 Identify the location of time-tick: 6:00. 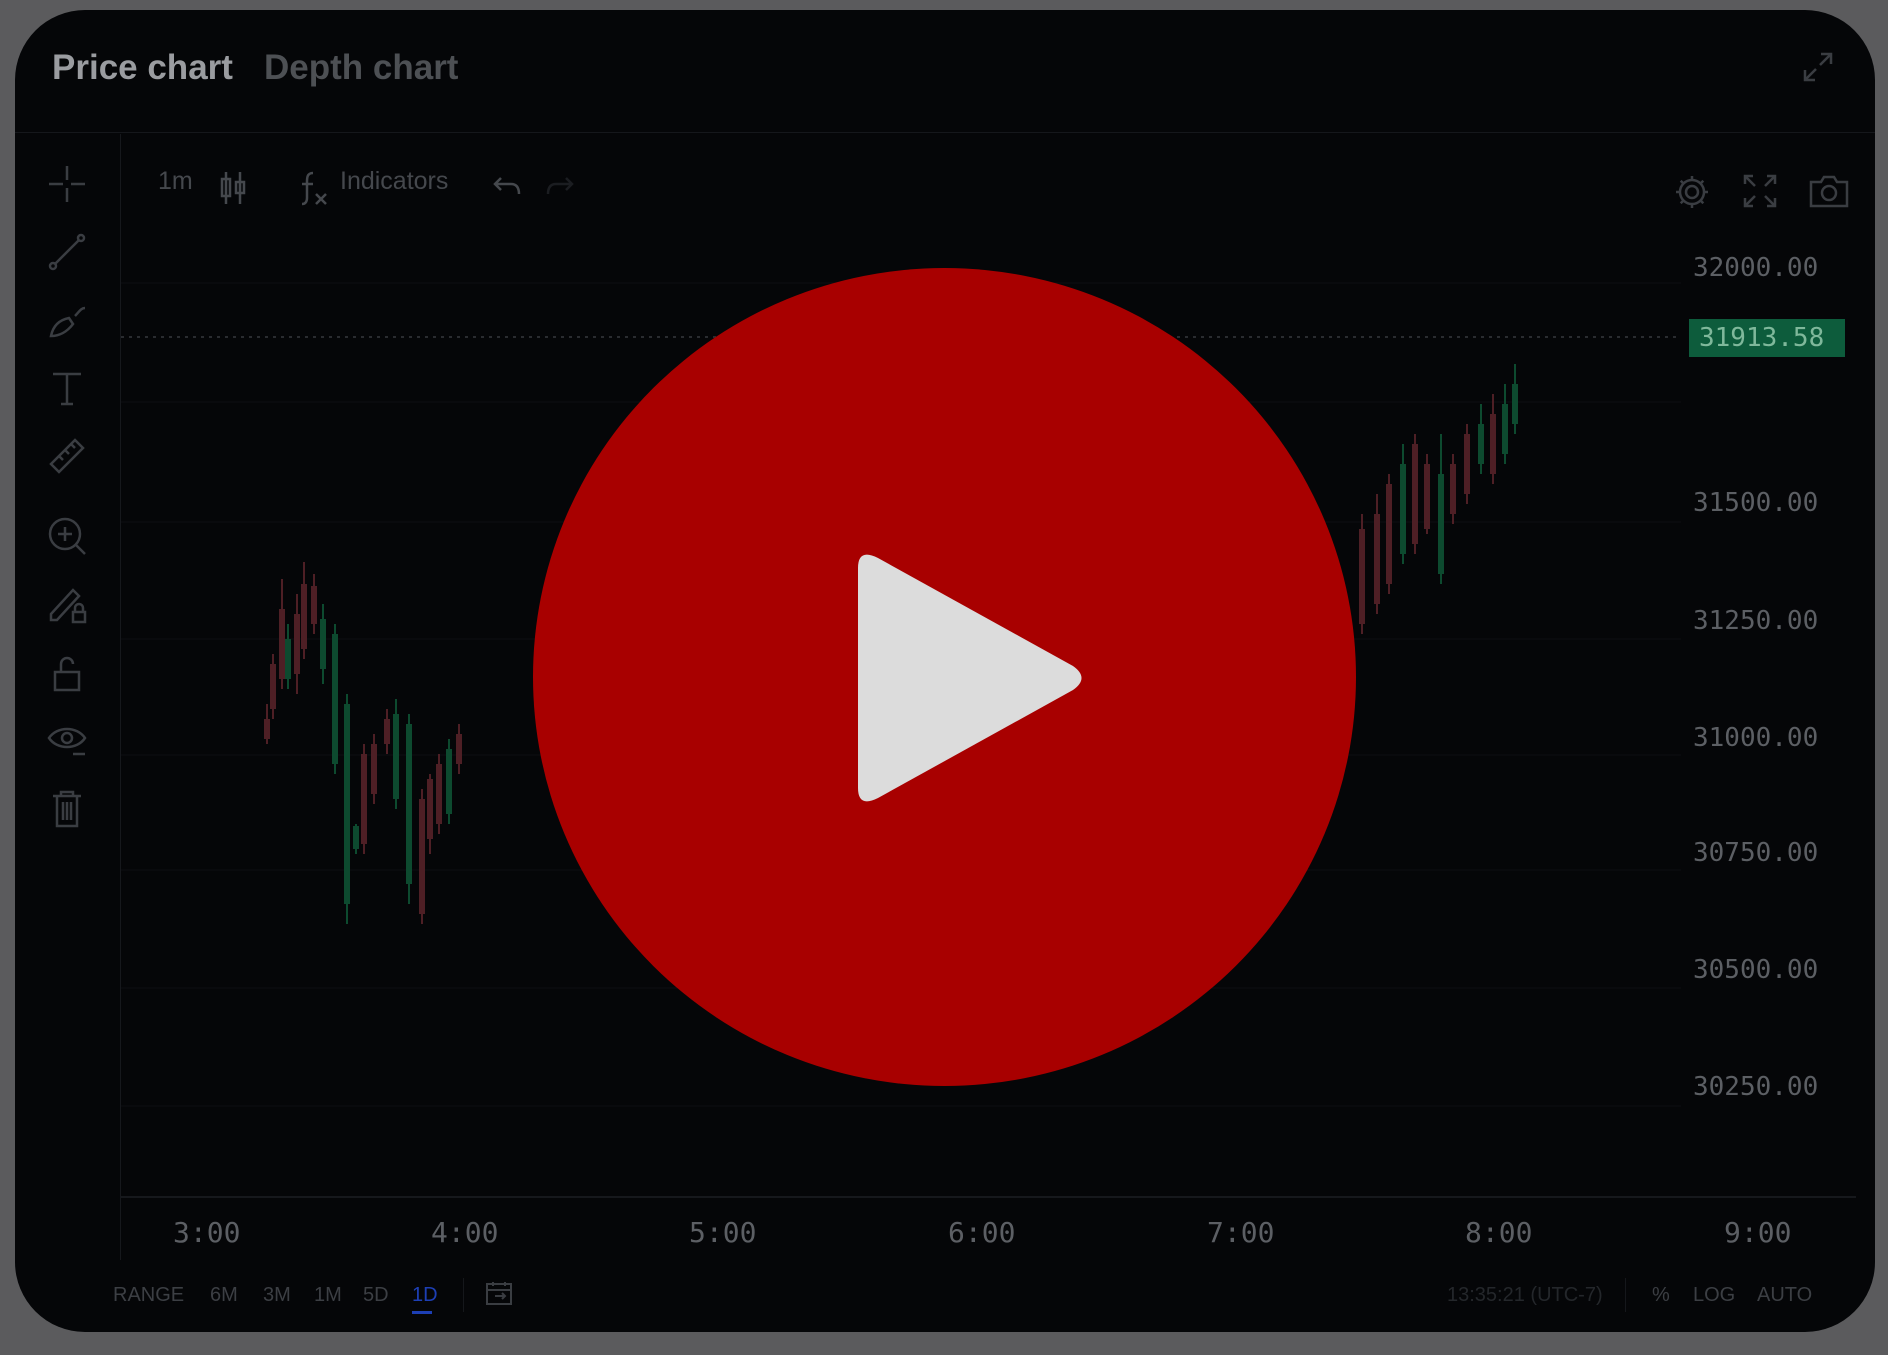
(982, 1232).